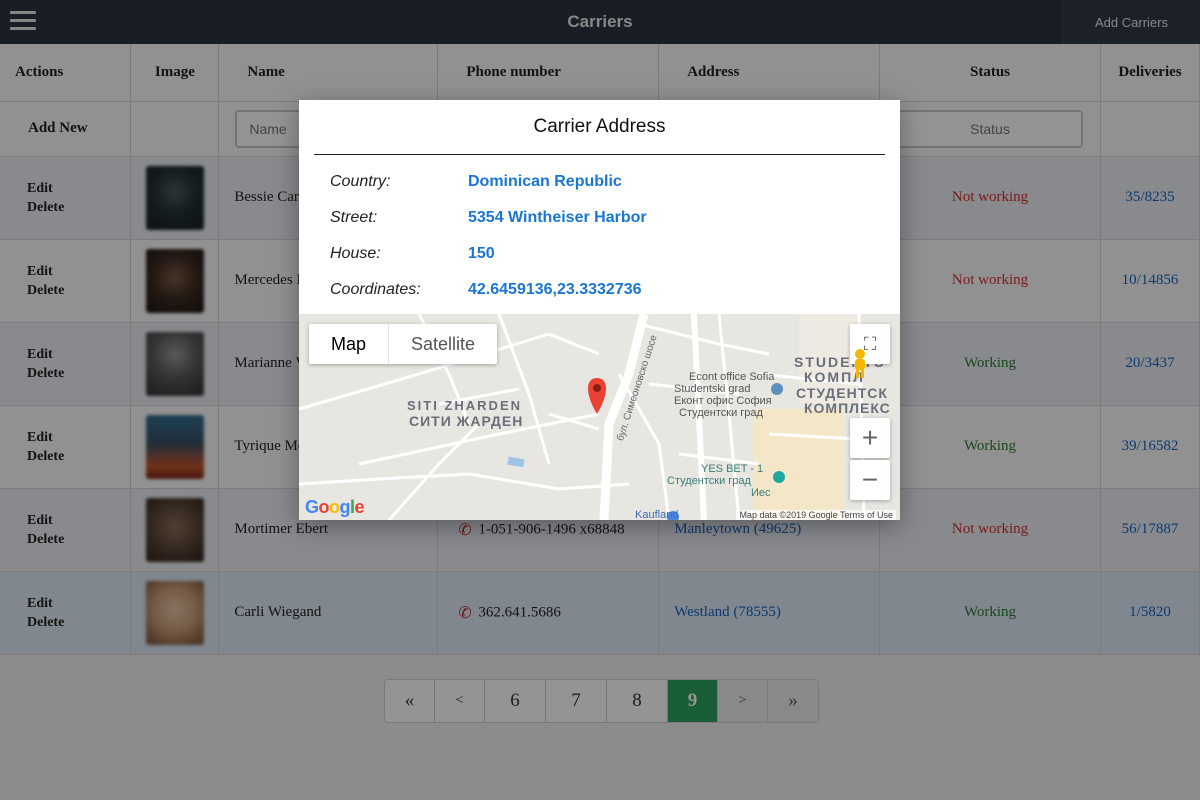  What do you see at coordinates (732, 377) in the screenshot?
I see `poi-label: Econt office Sofia` at bounding box center [732, 377].